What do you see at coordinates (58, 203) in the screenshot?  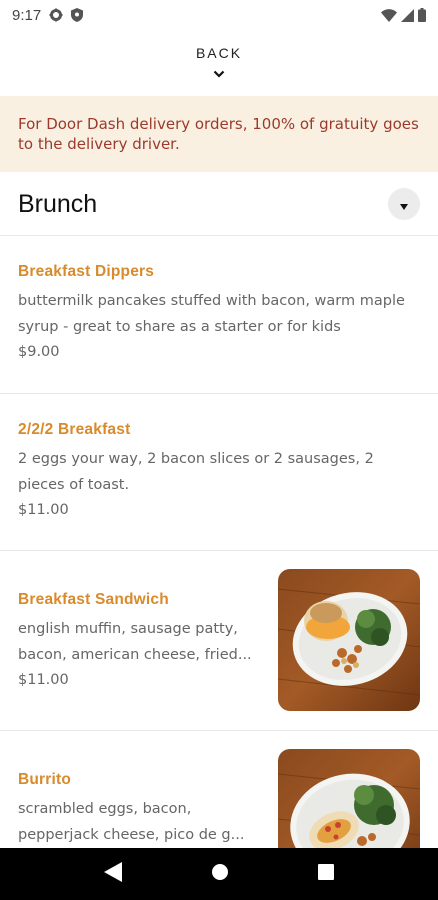 I see `section-title: Brunch` at bounding box center [58, 203].